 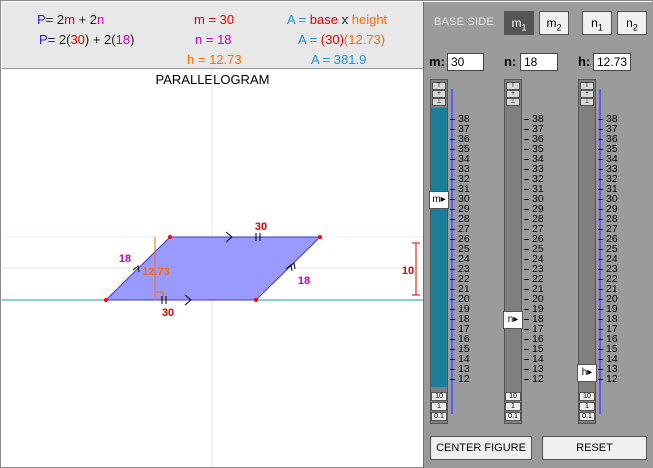 What do you see at coordinates (304, 281) in the screenshot?
I see `right-side-label: 18` at bounding box center [304, 281].